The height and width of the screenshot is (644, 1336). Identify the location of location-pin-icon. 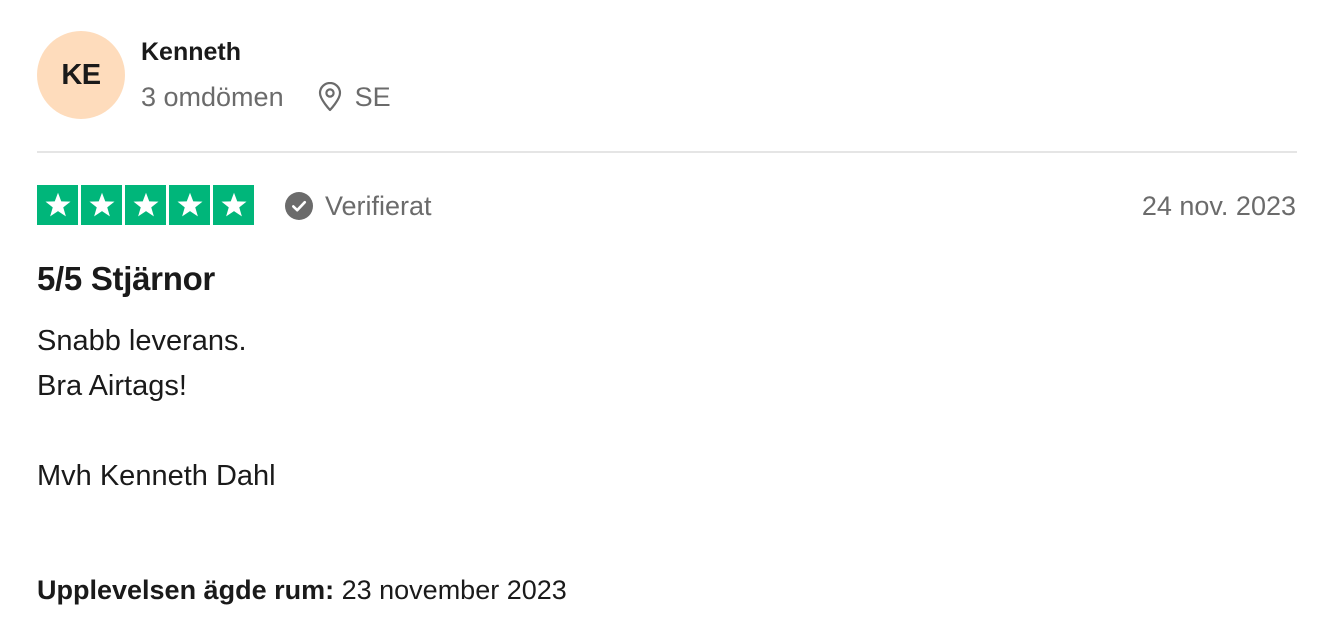
(330, 97).